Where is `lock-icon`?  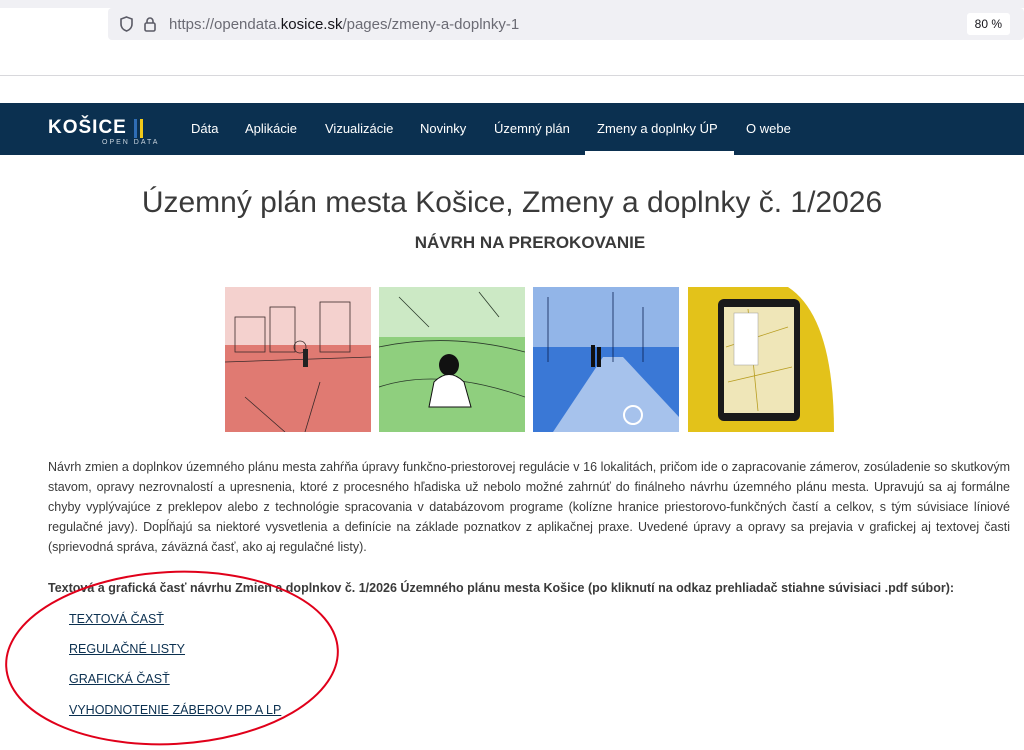 lock-icon is located at coordinates (150, 24).